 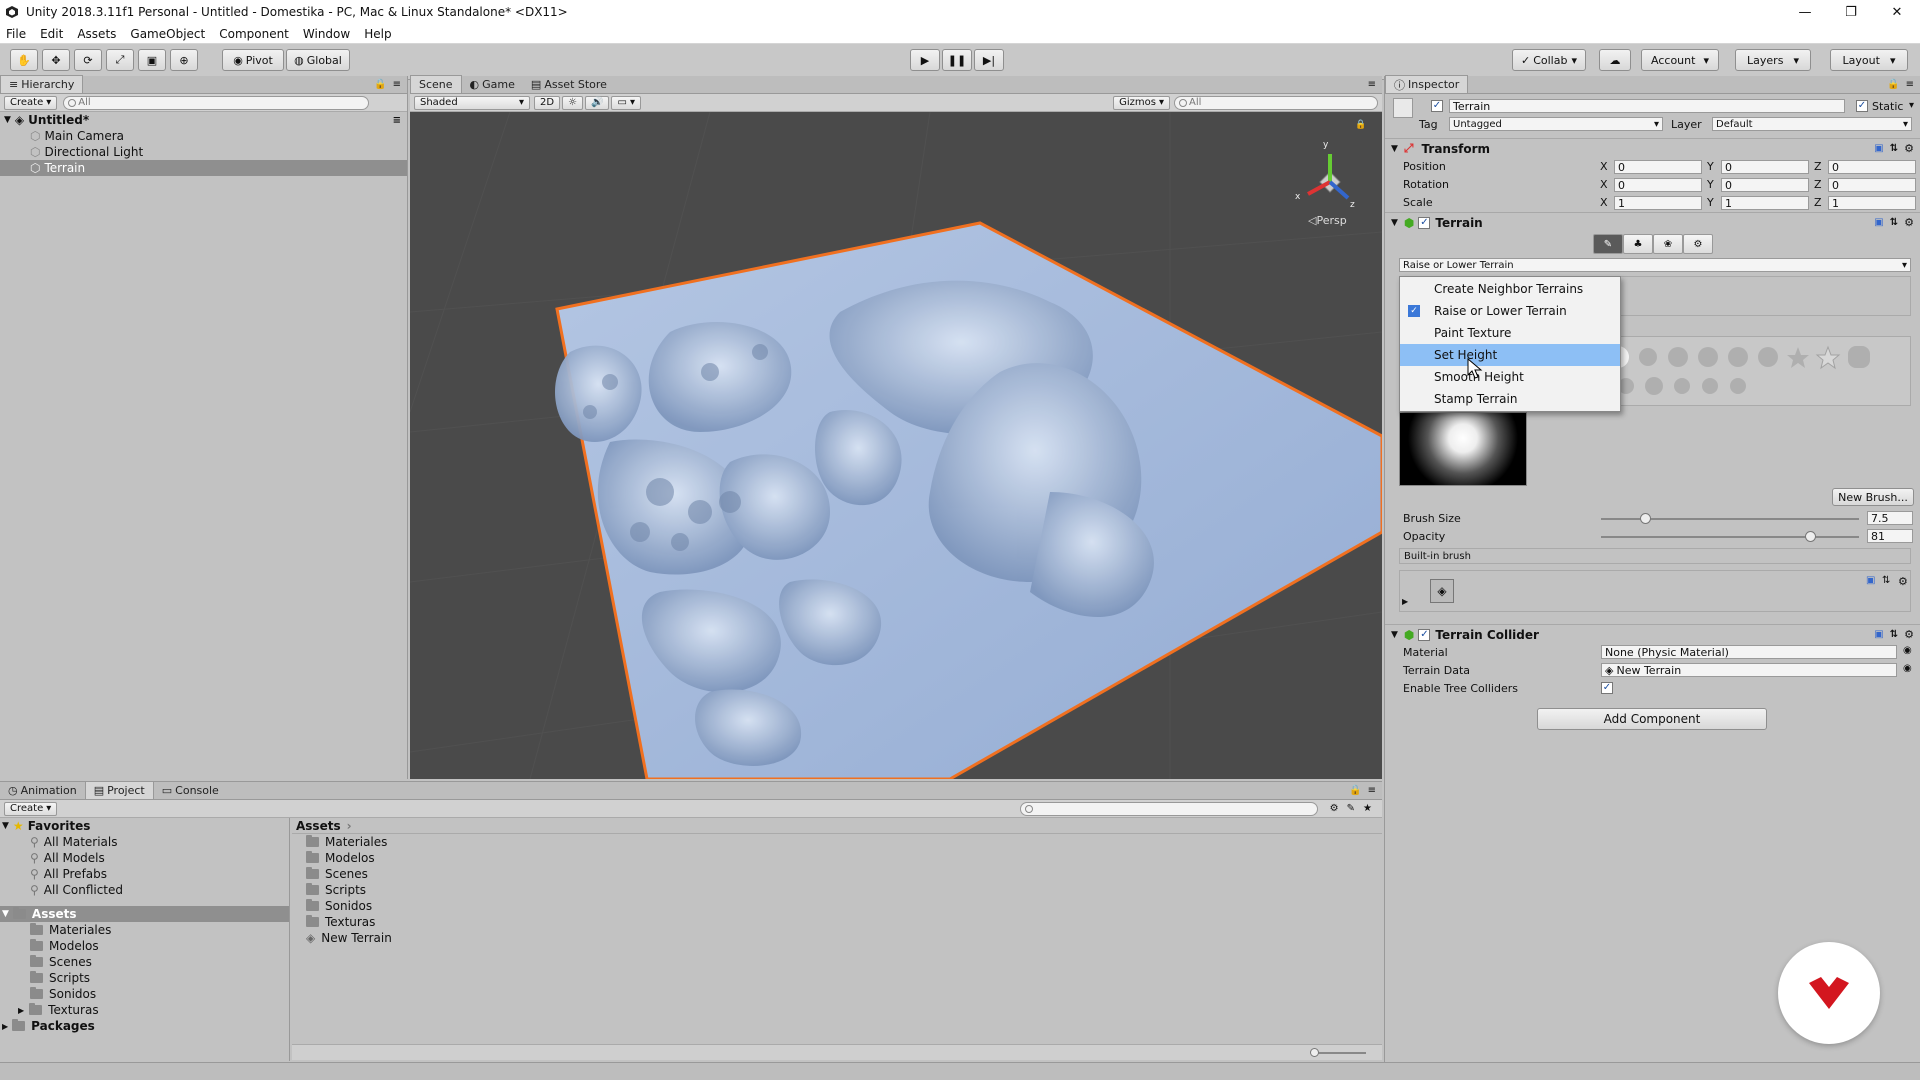 I want to click on rotation-x-field: 0, so click(x=1658, y=185).